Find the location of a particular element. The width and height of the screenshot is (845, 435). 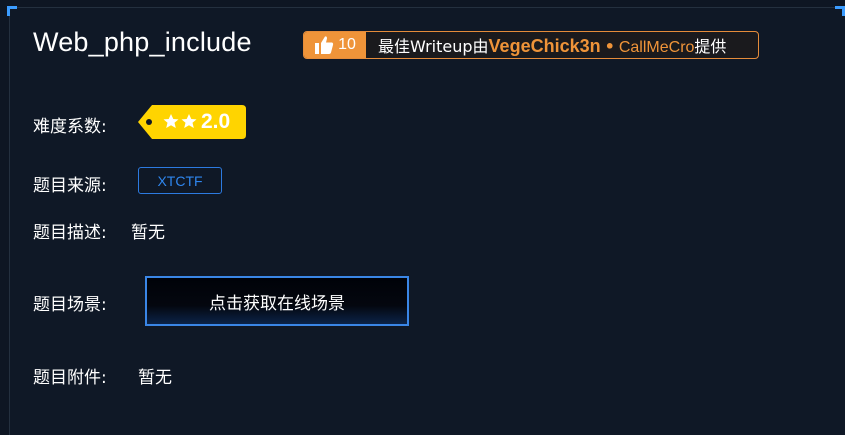

challenge-title: Web_php_include is located at coordinates (142, 42).